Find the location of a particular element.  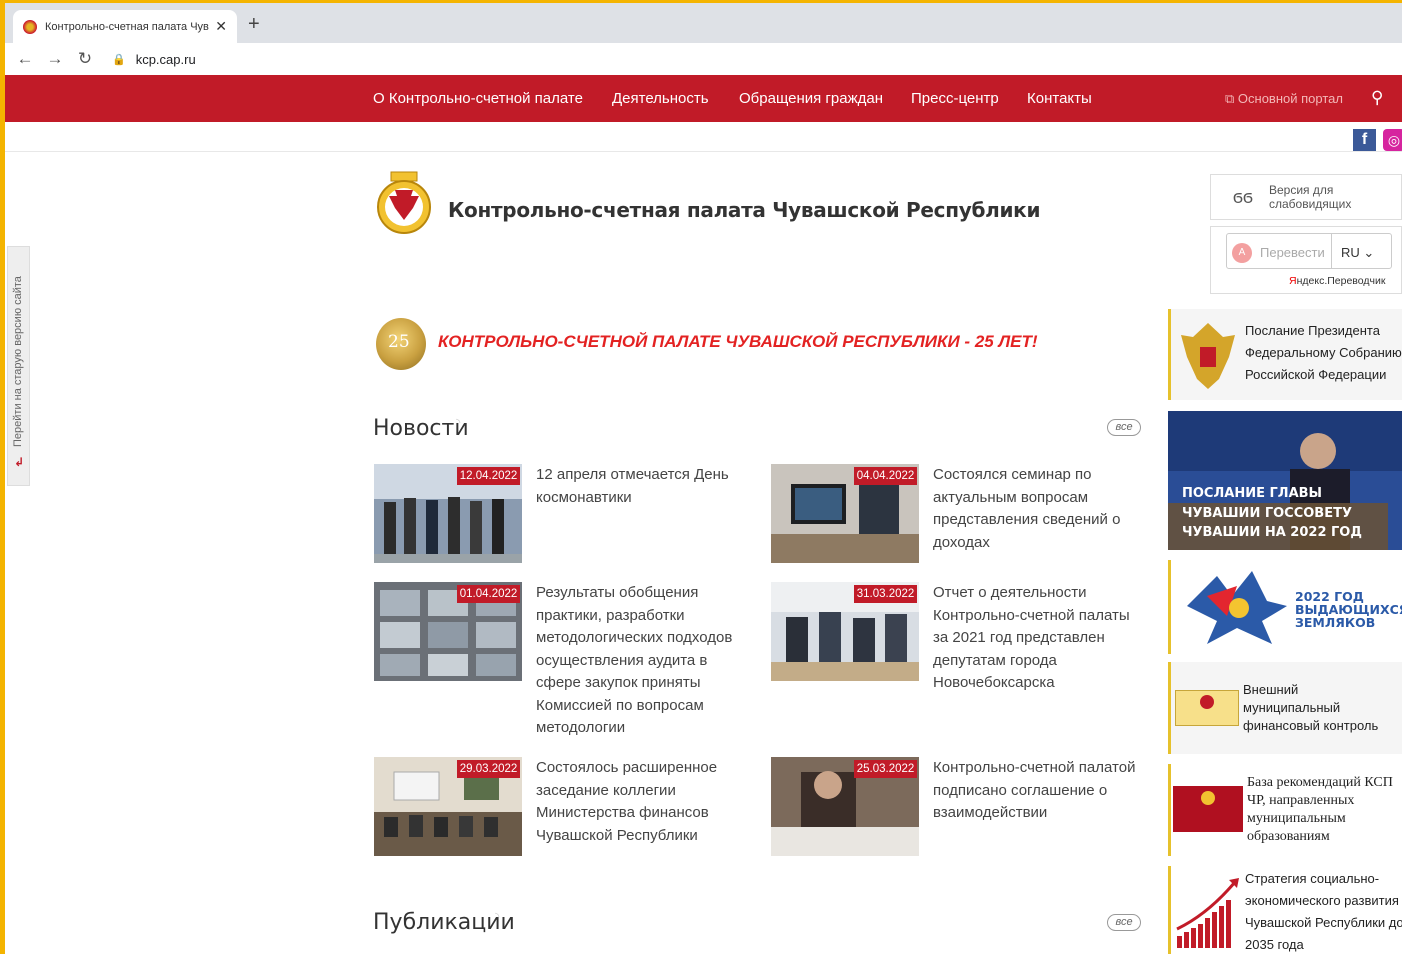

yandex-translate-link: Яндекс.Переводчик is located at coordinates (1337, 281).